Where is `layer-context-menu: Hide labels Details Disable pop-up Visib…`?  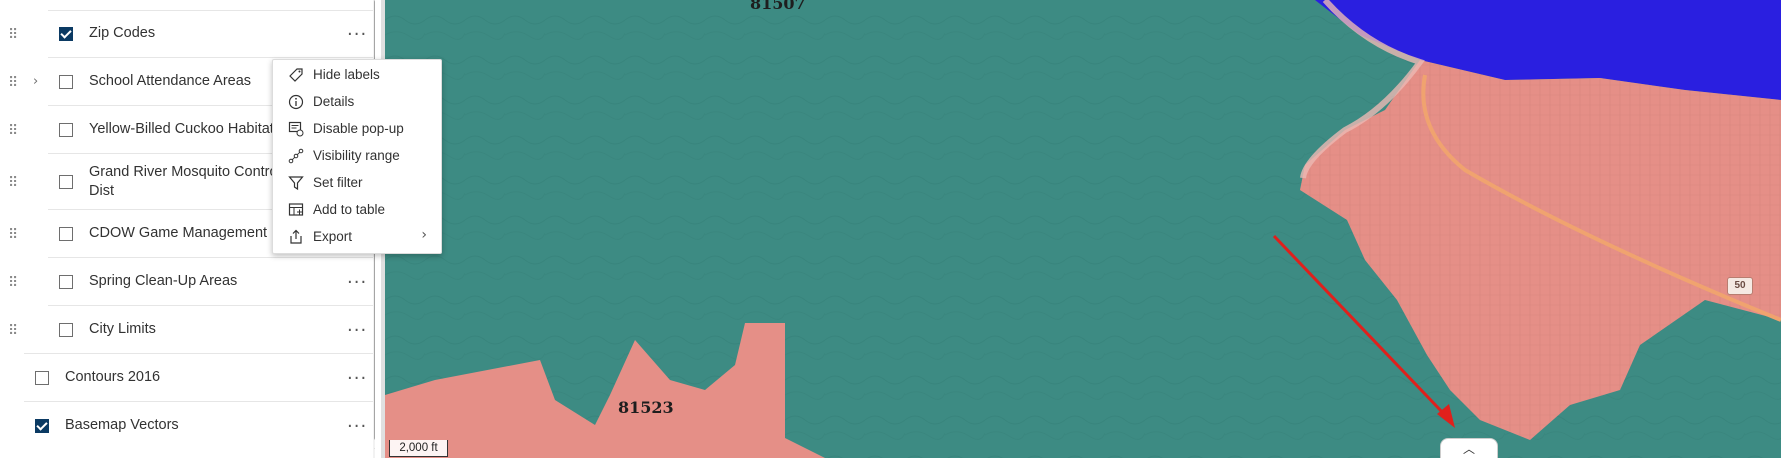
layer-context-menu: Hide labels Details Disable pop-up Visib… is located at coordinates (357, 156).